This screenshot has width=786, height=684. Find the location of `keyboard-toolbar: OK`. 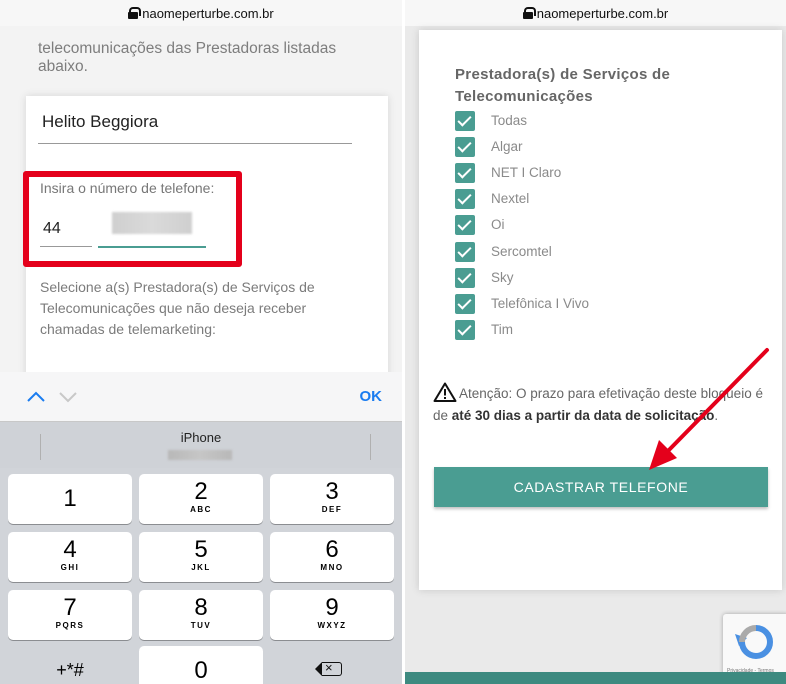

keyboard-toolbar: OK is located at coordinates (201, 397).